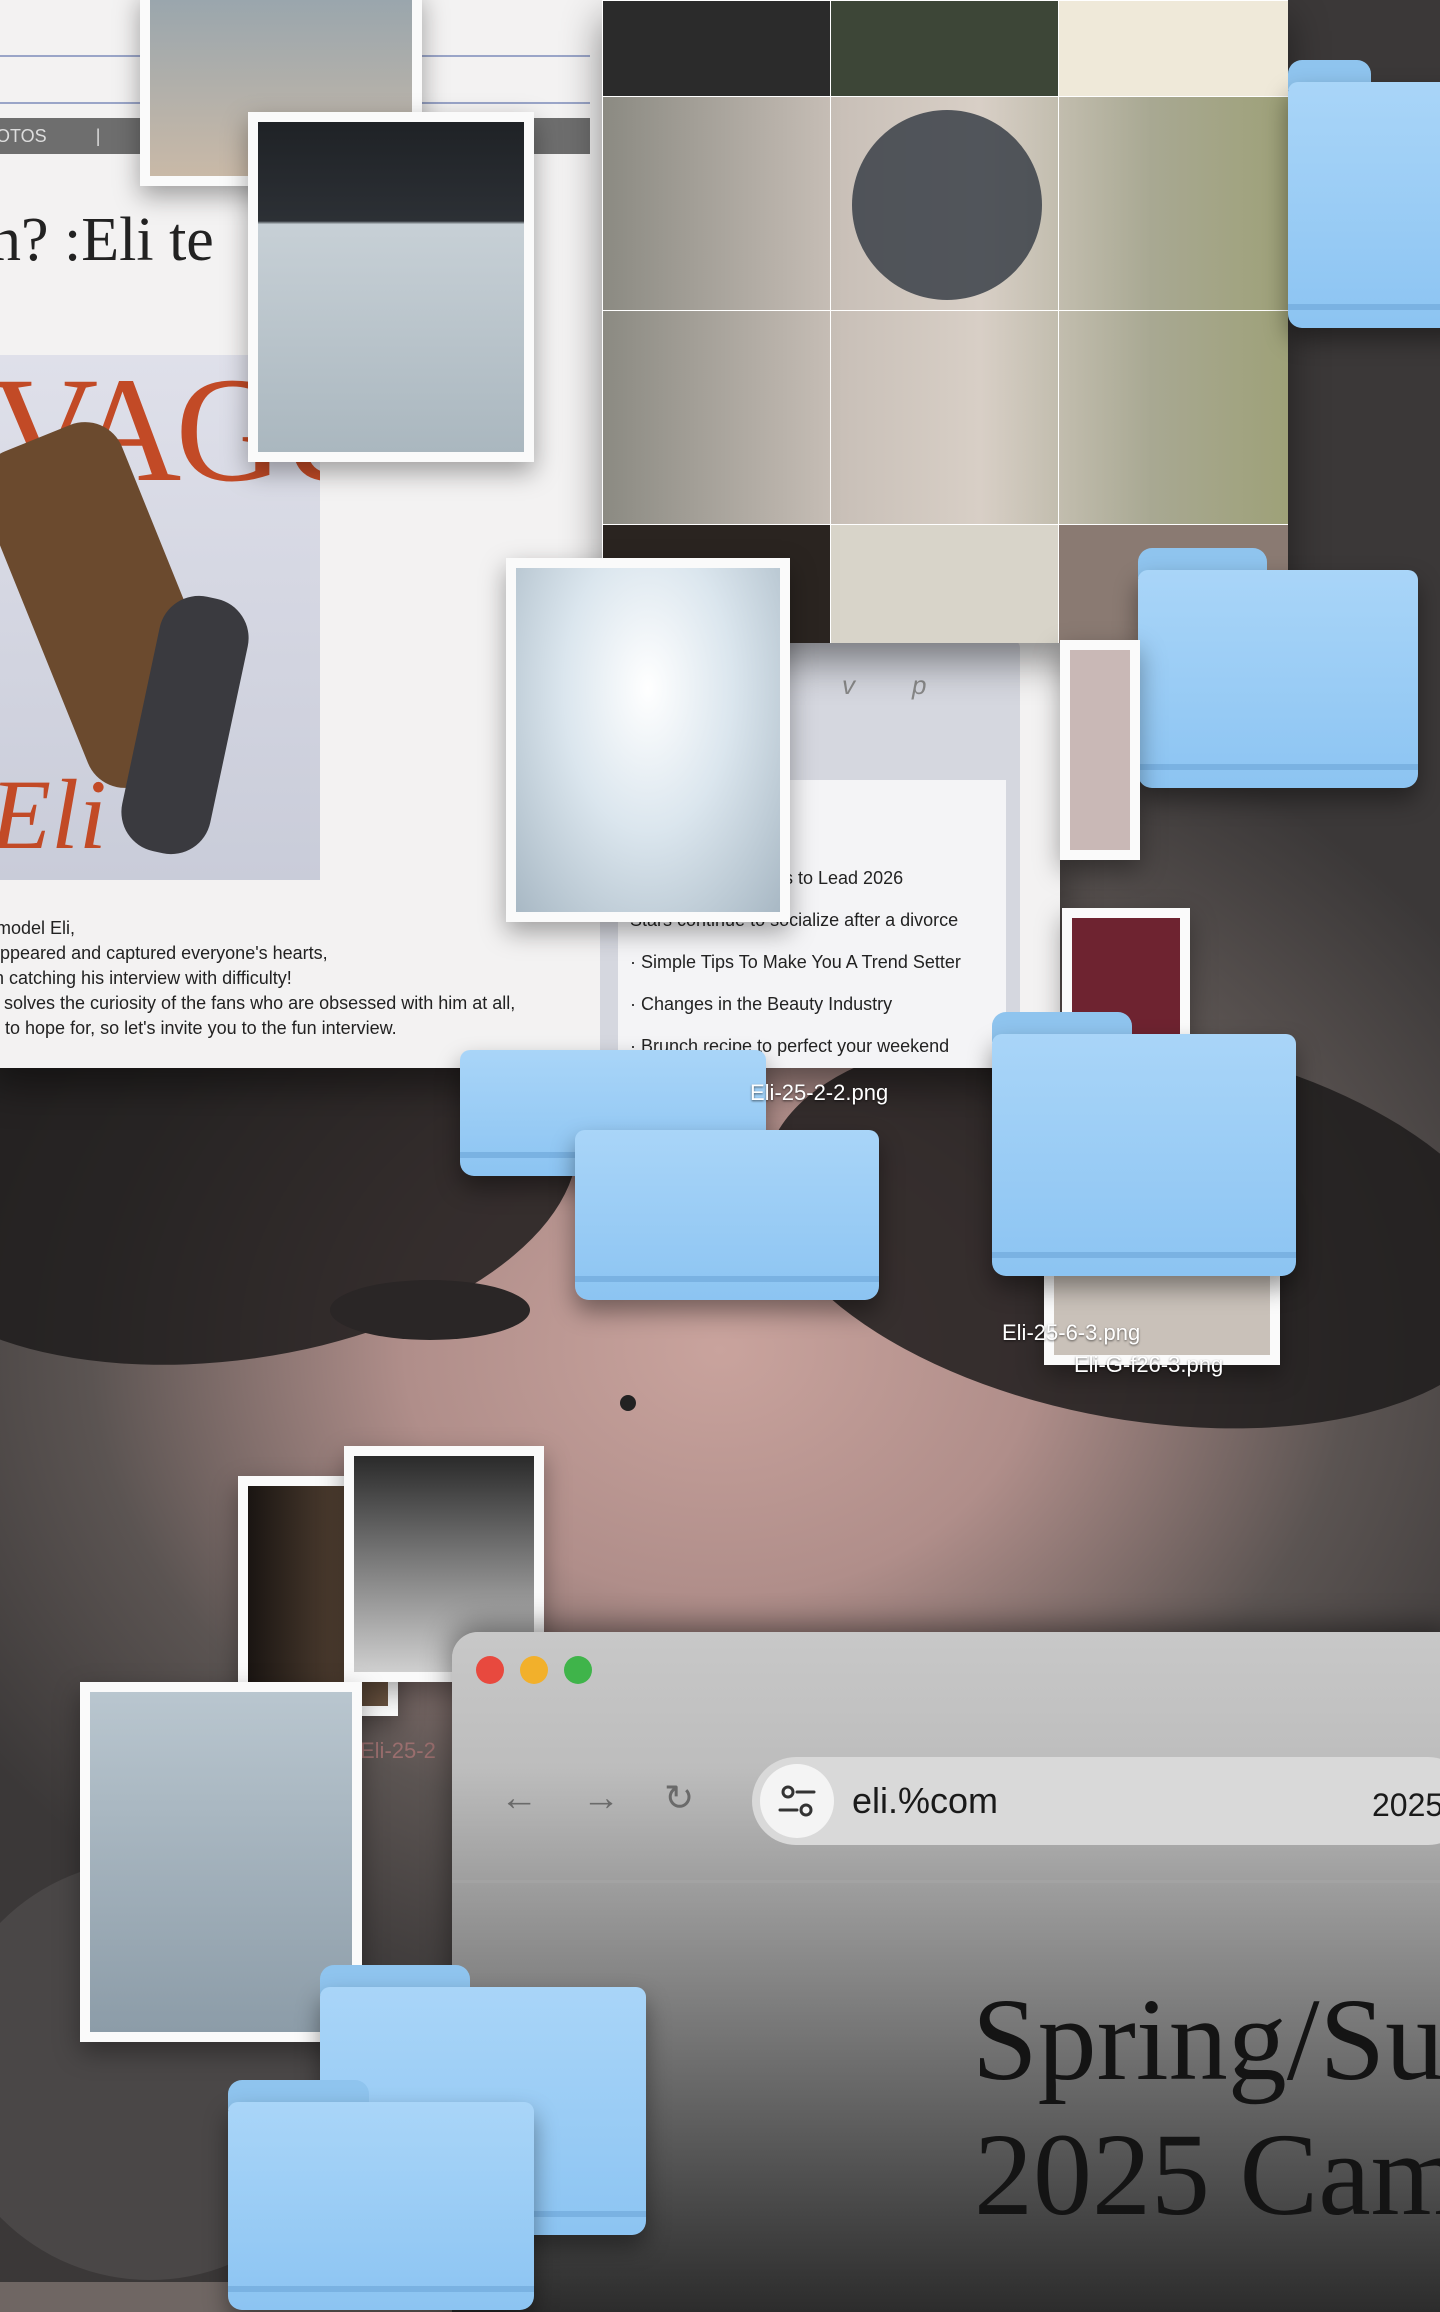 The height and width of the screenshot is (2312, 1440). Describe the element at coordinates (1148, 1365) in the screenshot. I see `folder-label: Eli-G-f26-3.png` at that location.